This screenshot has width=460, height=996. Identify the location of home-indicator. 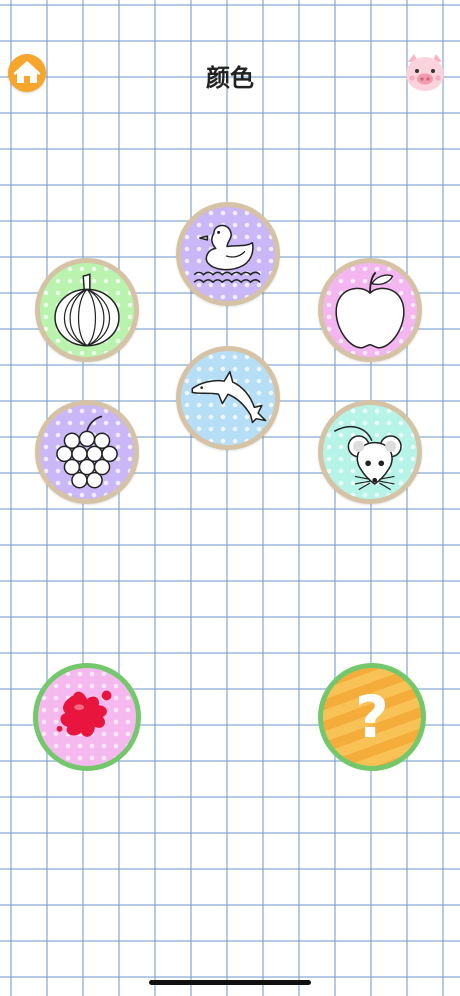
(230, 982).